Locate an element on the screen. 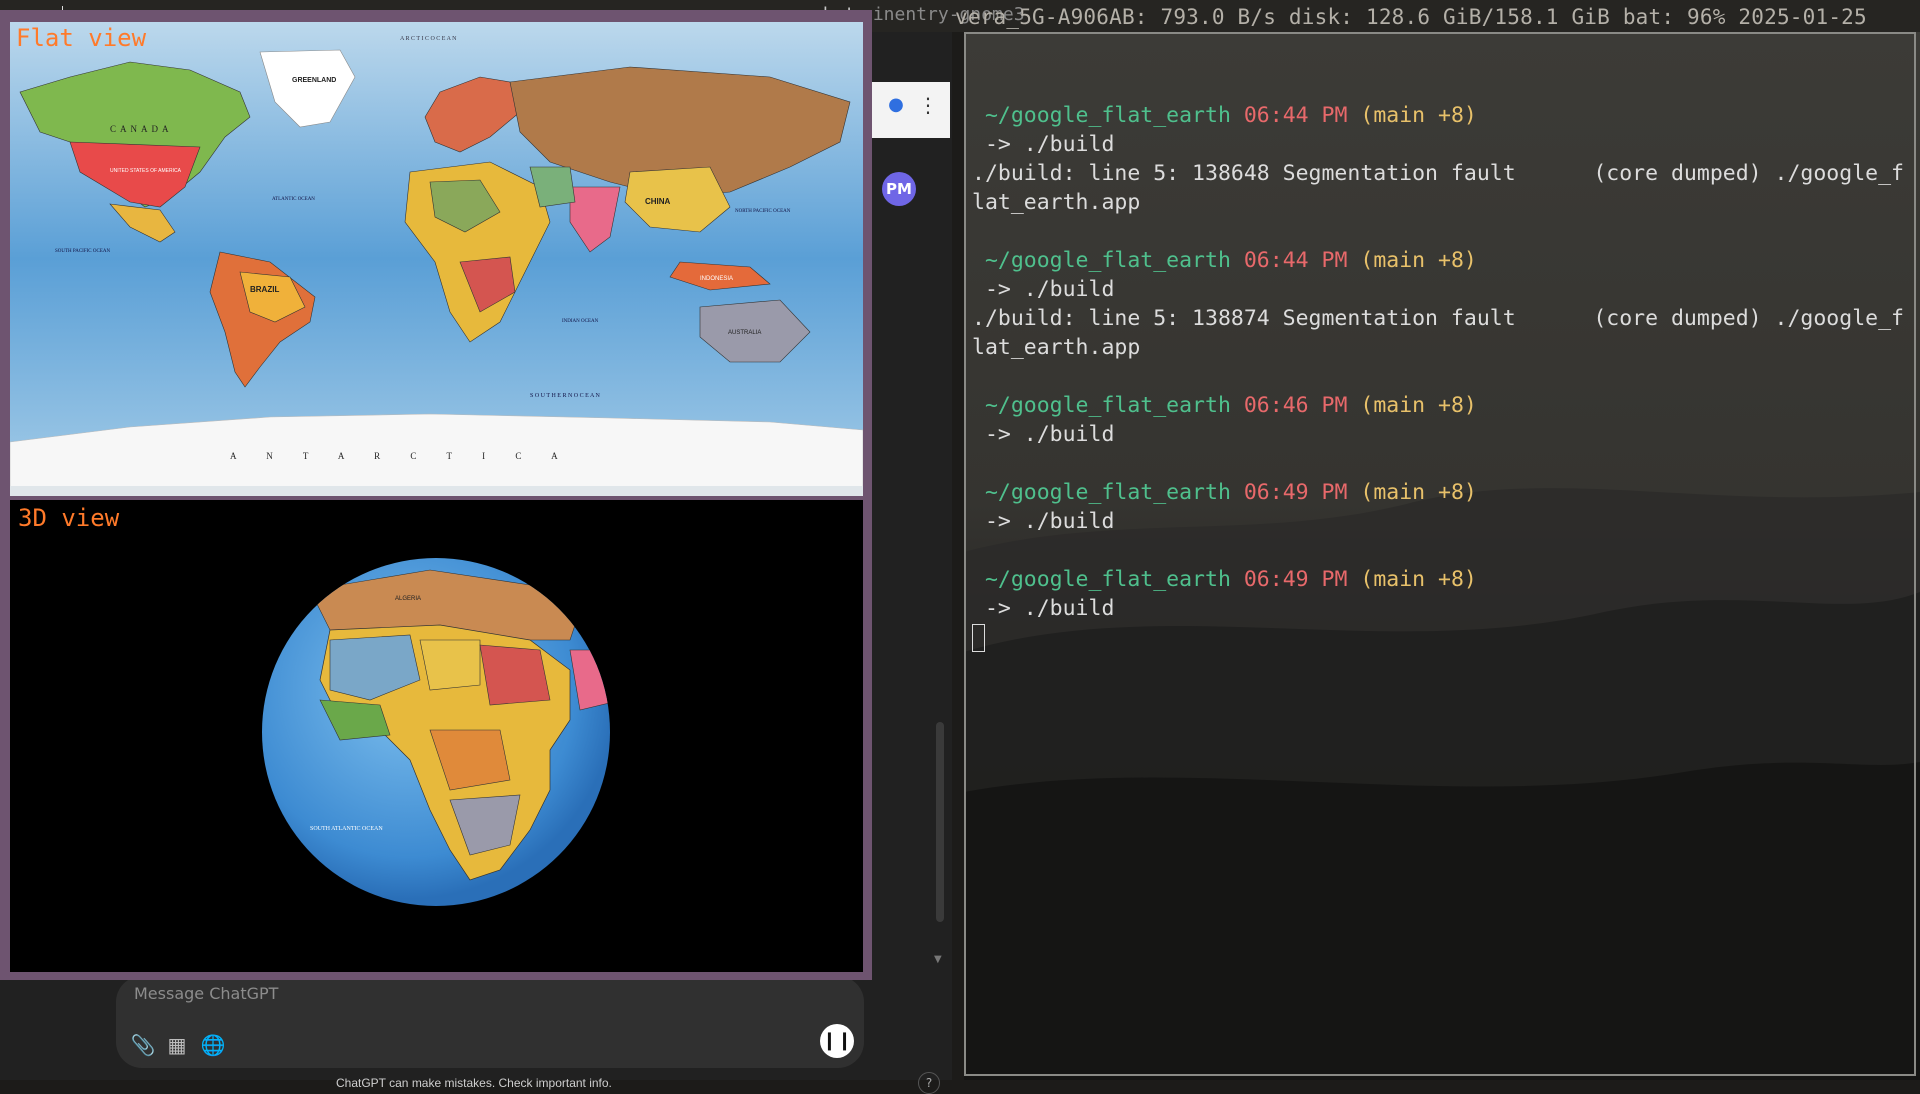 This screenshot has width=1920, height=1094. southern-label: S O U T H E R N O C E A N is located at coordinates (565, 396).